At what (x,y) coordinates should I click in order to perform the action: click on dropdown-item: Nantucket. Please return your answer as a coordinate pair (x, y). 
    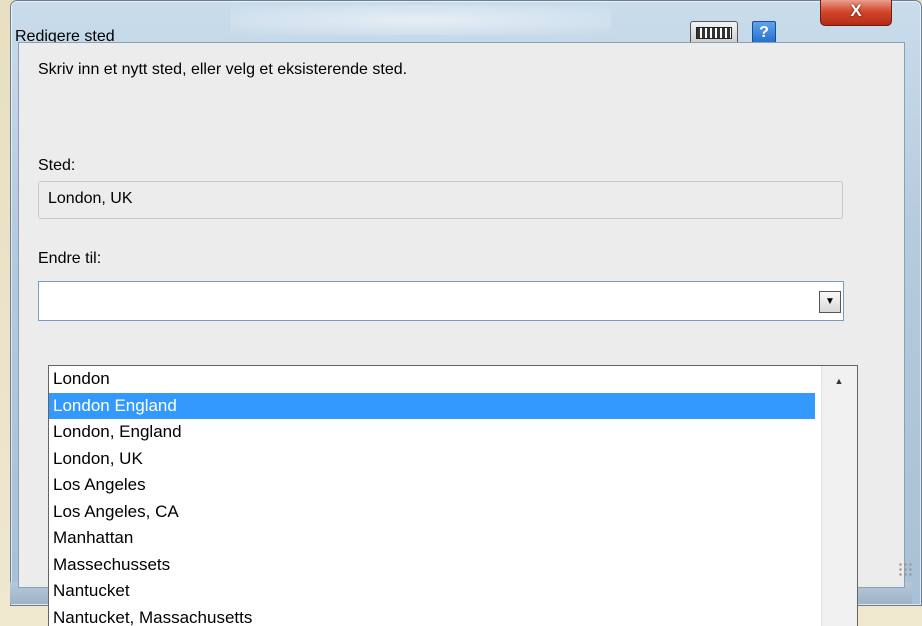
    Looking at the image, I should click on (453, 591).